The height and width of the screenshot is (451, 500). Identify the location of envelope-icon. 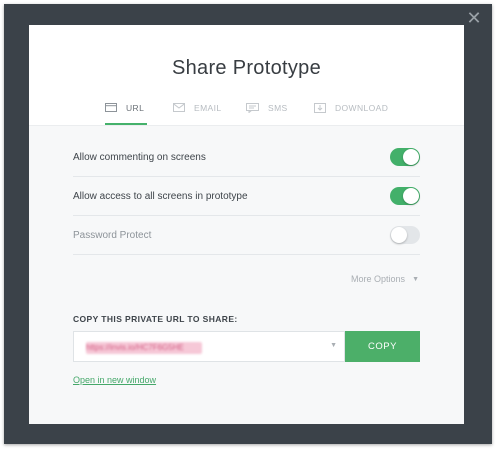
(179, 107).